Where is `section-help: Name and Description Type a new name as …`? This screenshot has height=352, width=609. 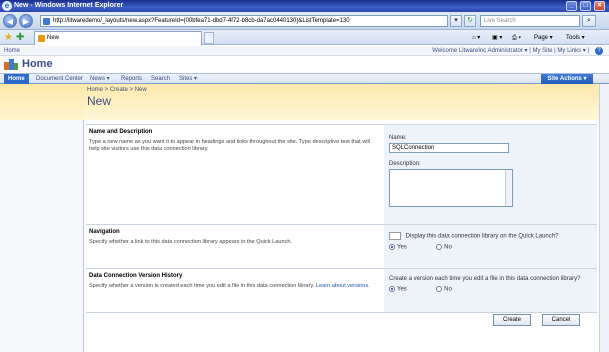 section-help: Name and Description Type a new name as … is located at coordinates (235, 174).